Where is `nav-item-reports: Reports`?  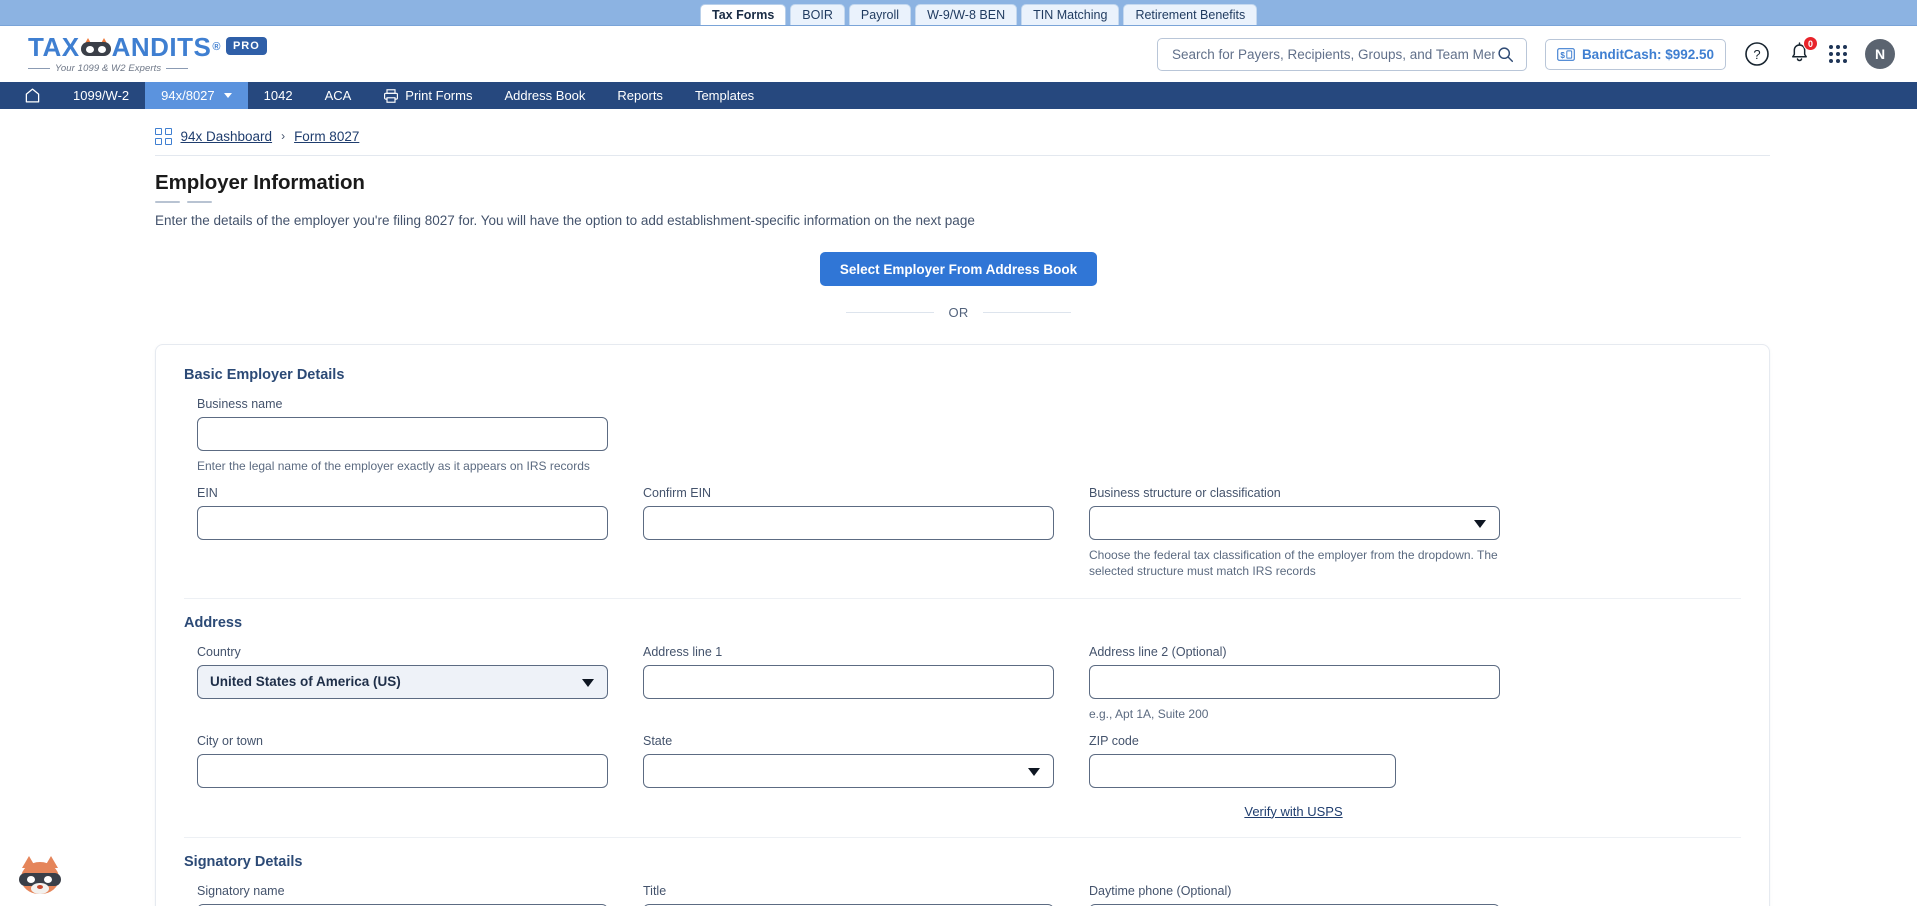
nav-item-reports: Reports is located at coordinates (640, 95).